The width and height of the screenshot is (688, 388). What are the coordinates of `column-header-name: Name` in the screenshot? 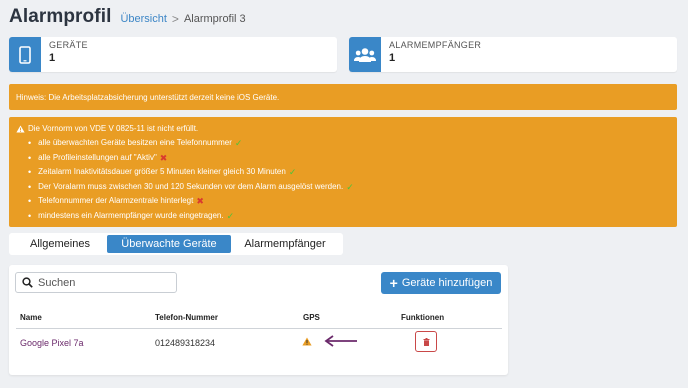 It's located at (31, 317).